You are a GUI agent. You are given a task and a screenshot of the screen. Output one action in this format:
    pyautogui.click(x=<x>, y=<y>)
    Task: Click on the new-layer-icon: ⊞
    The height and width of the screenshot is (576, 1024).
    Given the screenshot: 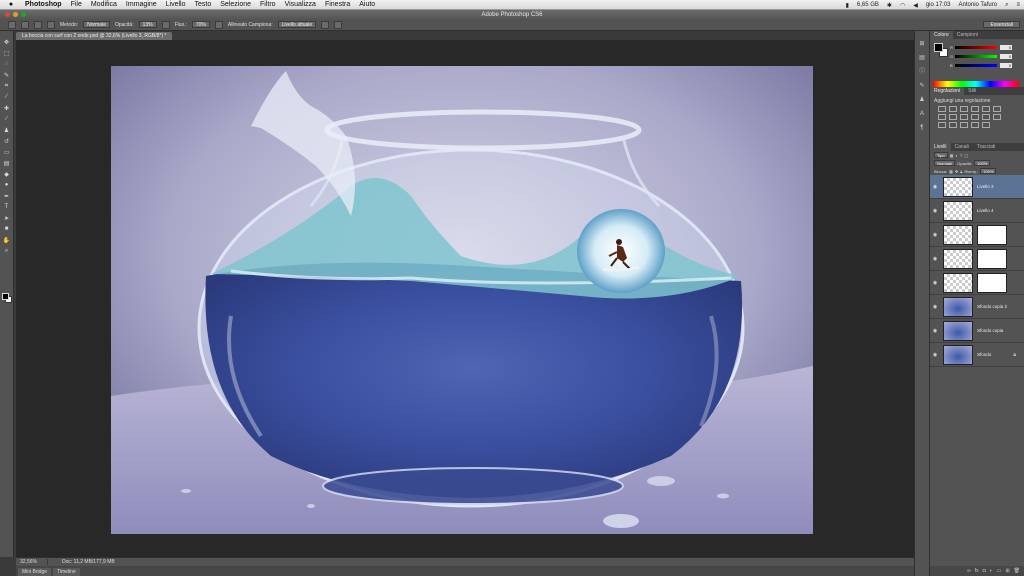 What is the action you would take?
    pyautogui.click(x=1007, y=571)
    